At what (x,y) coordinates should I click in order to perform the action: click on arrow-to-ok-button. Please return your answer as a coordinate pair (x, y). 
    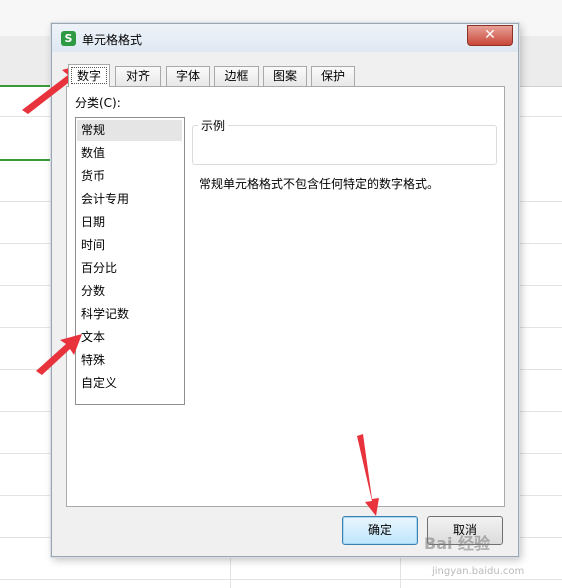
    Looking at the image, I should click on (368, 475).